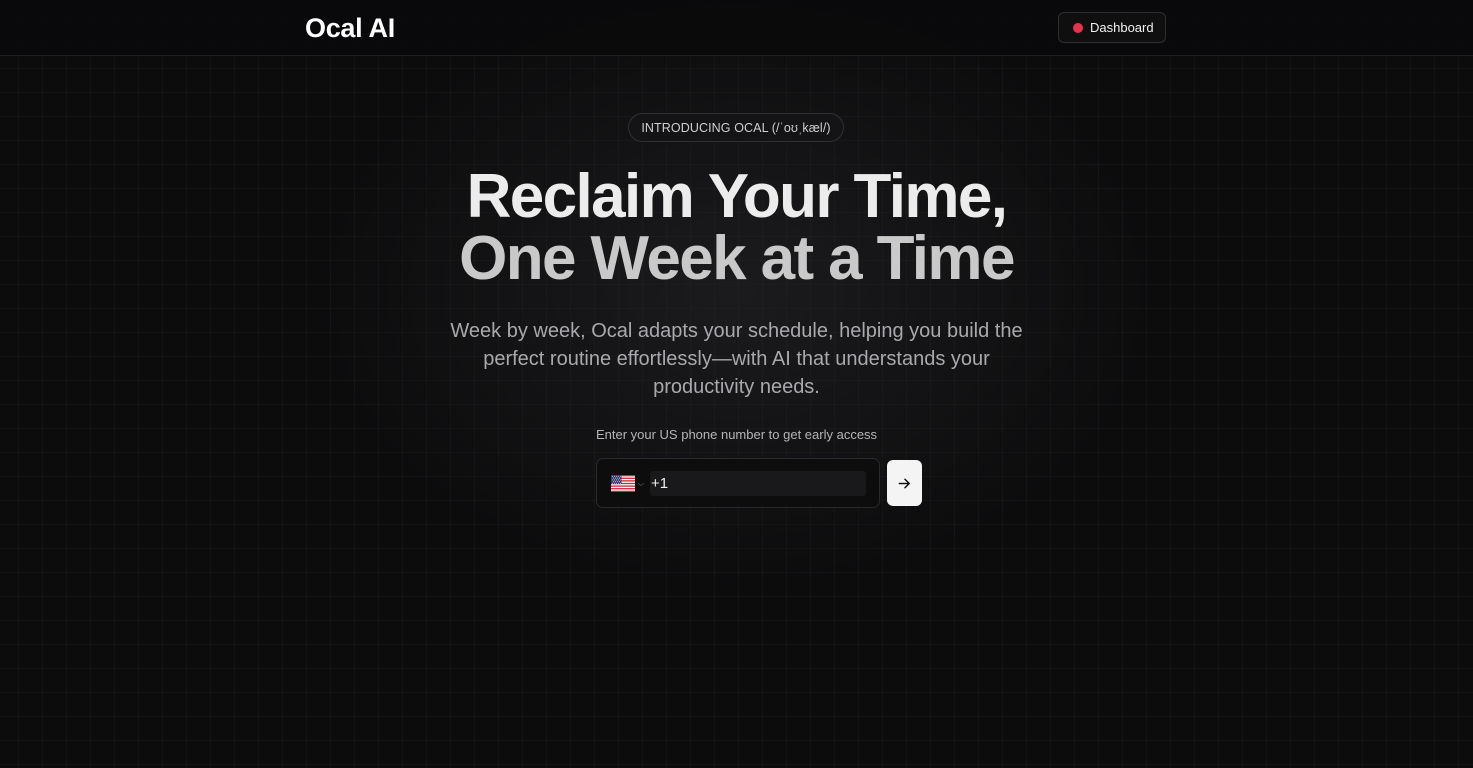  Describe the element at coordinates (736, 127) in the screenshot. I see `intro-badge: INTRODUCING OCAL (/ˈoʊˌkæl/)` at that location.